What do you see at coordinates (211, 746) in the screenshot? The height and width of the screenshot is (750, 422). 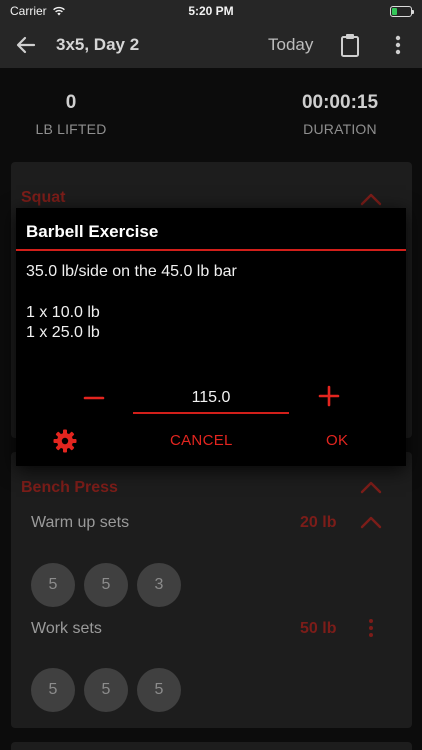 I see `exercise-card-next` at bounding box center [211, 746].